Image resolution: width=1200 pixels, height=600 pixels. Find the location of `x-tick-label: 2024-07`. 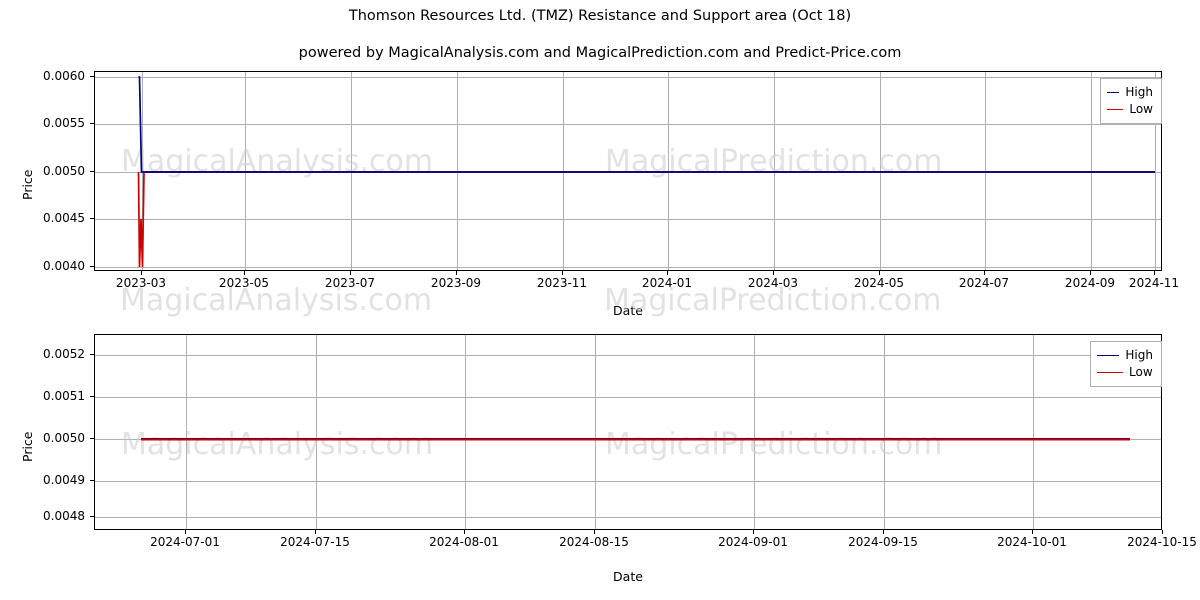

x-tick-label: 2024-07 is located at coordinates (984, 283).